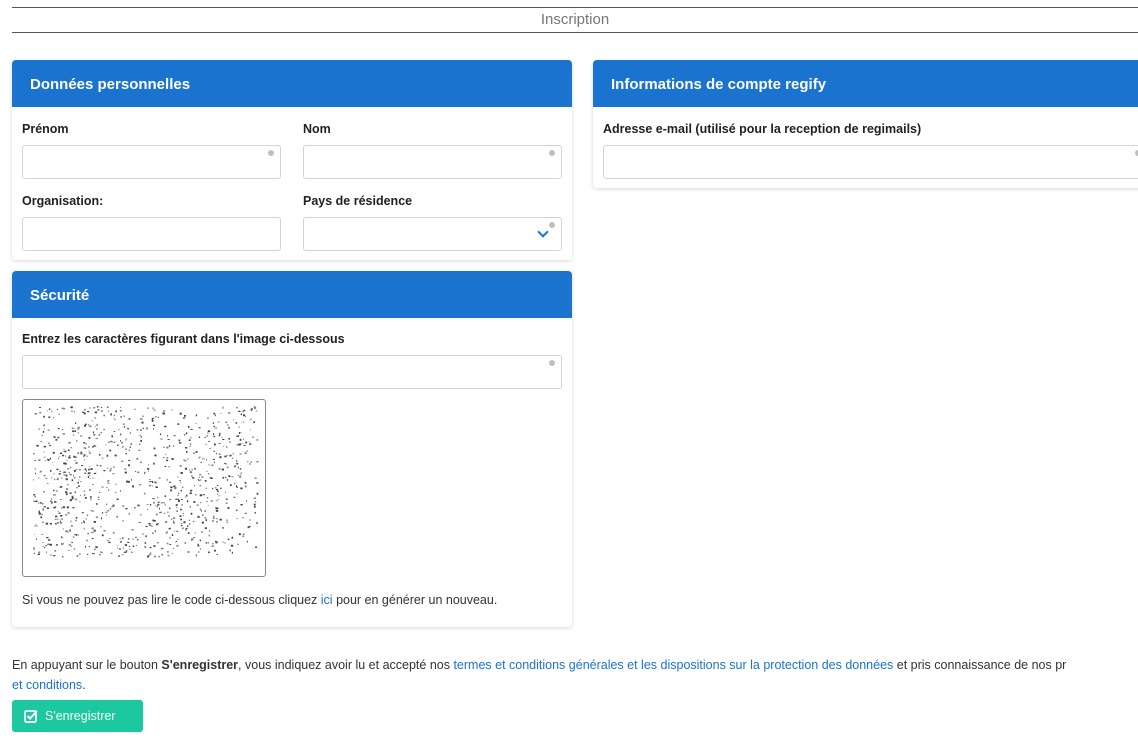 Image resolution: width=1138 pixels, height=752 pixels. I want to click on country-select, so click(432, 234).